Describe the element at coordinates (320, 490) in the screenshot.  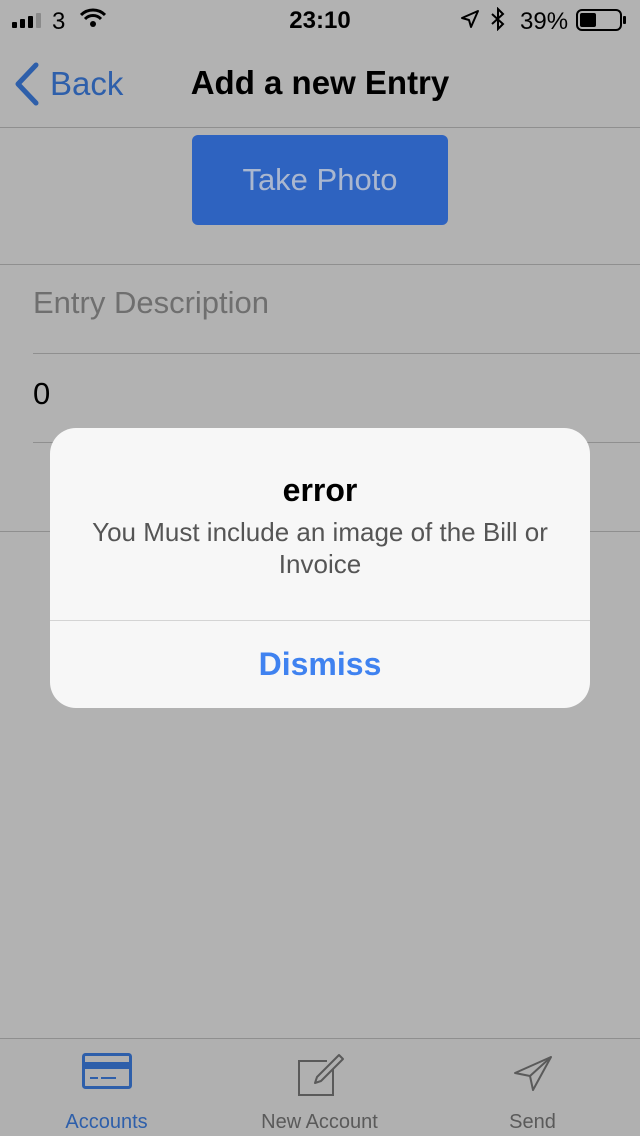
I see `alert-title: error` at that location.